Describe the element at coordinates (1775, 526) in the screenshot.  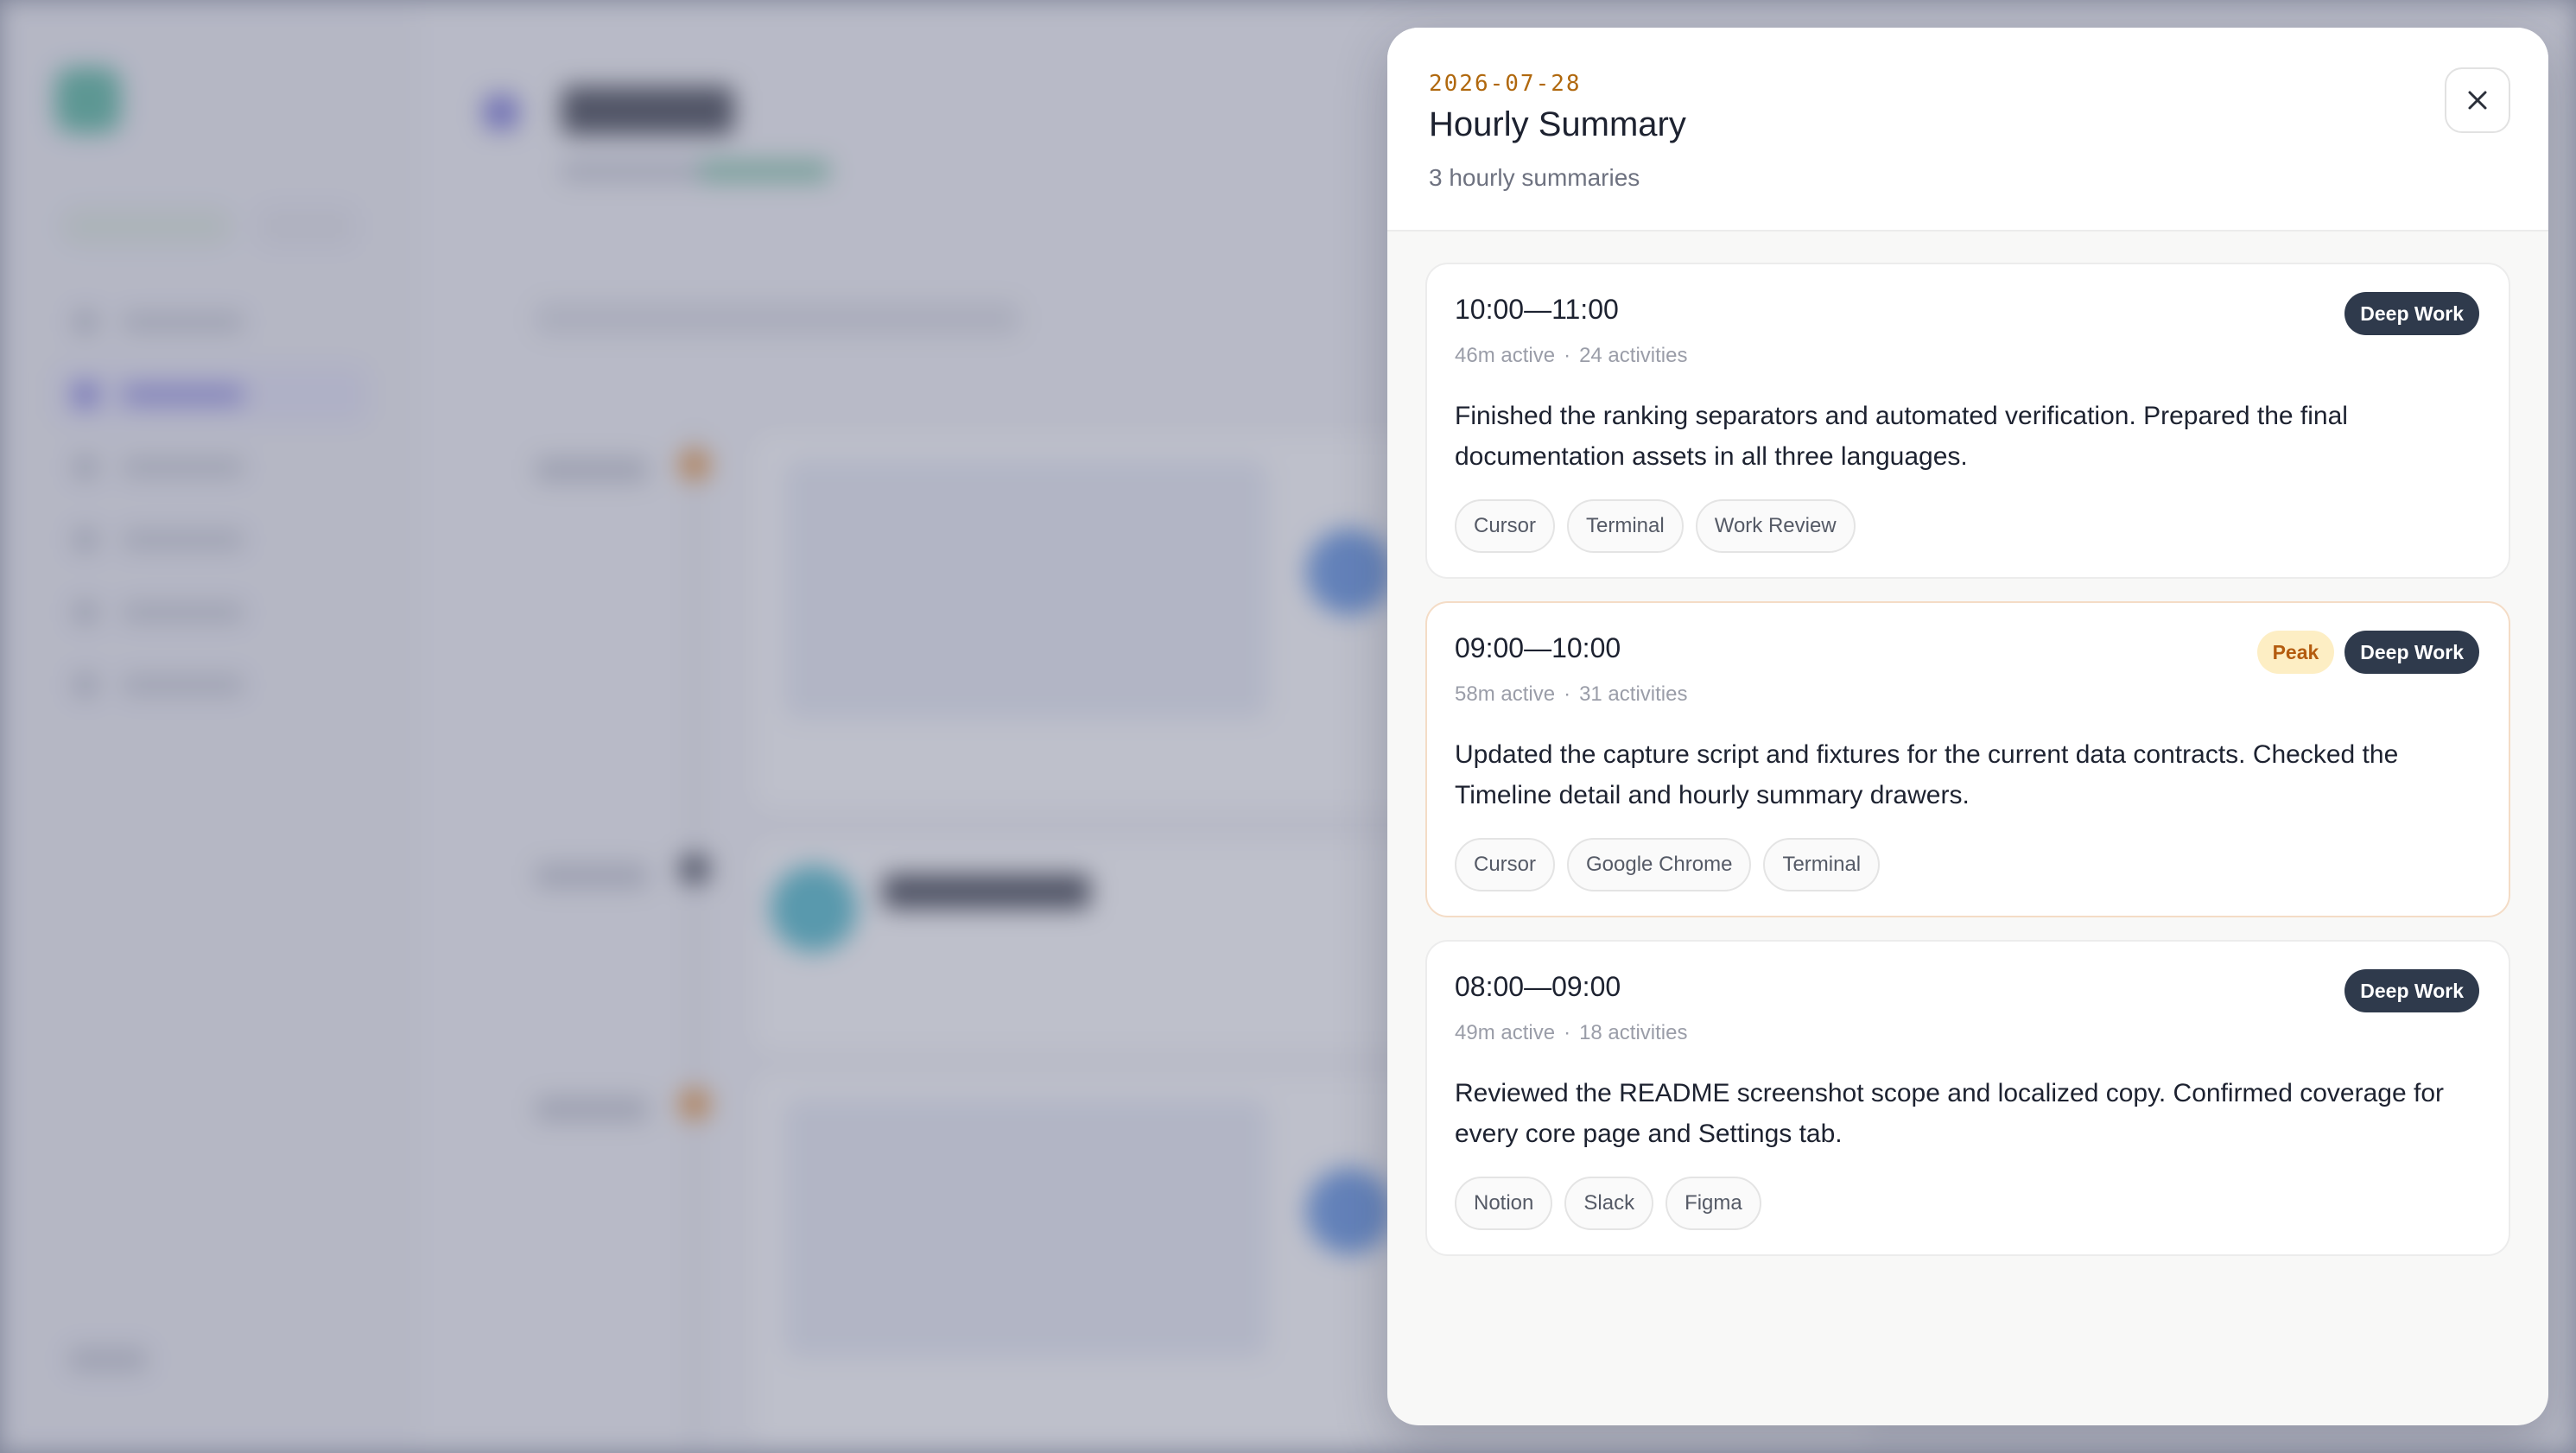
I see `app-tag: Work Review` at that location.